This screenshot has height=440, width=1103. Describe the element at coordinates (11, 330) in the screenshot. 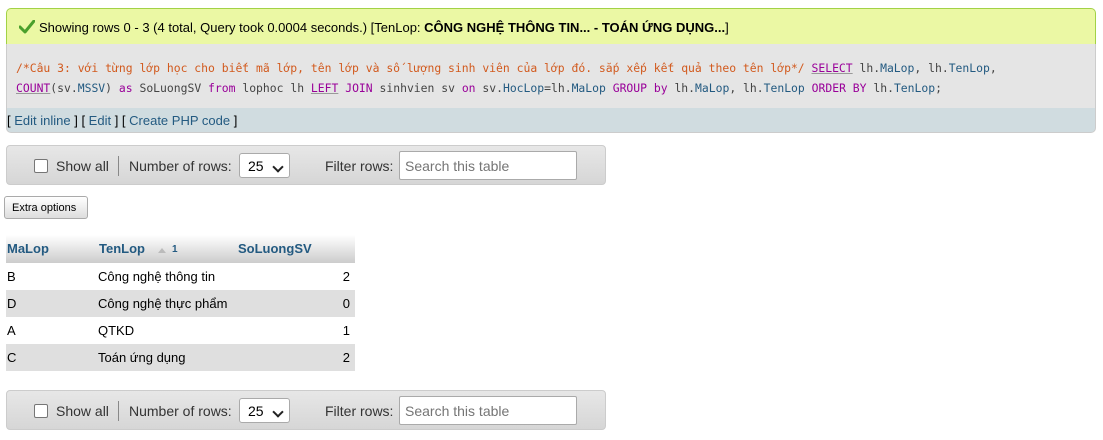

I see `cell-malop: A` at that location.